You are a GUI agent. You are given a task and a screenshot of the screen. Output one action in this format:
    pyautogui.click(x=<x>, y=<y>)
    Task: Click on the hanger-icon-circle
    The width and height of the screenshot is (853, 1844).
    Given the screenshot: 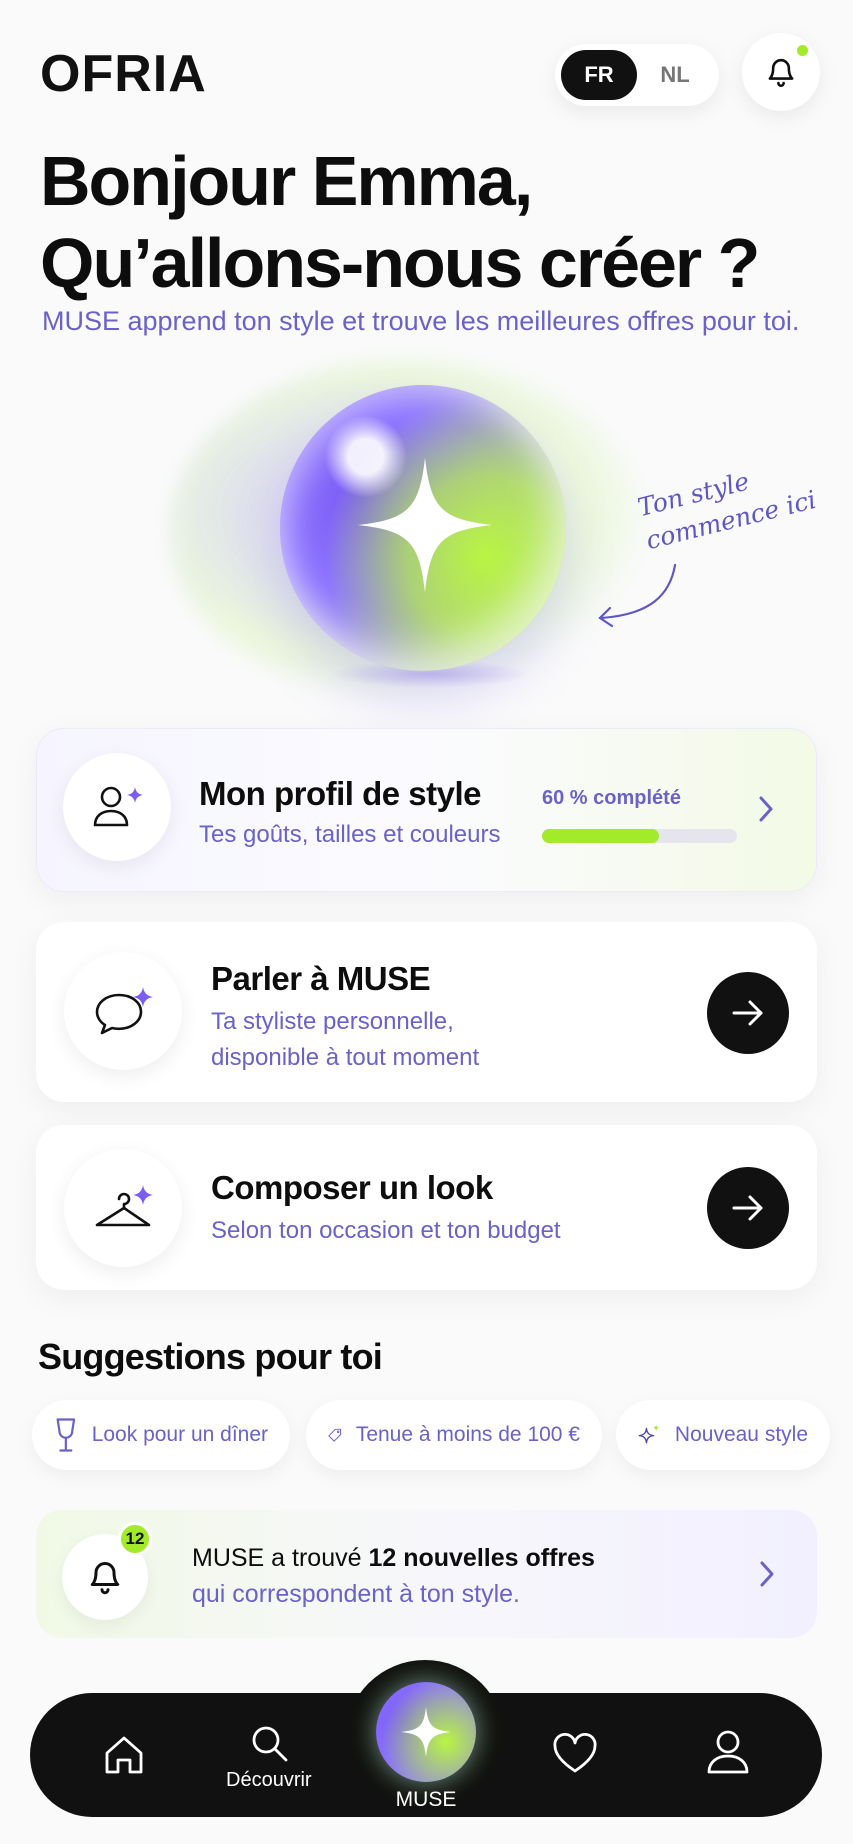 What is the action you would take?
    pyautogui.click(x=123, y=1208)
    